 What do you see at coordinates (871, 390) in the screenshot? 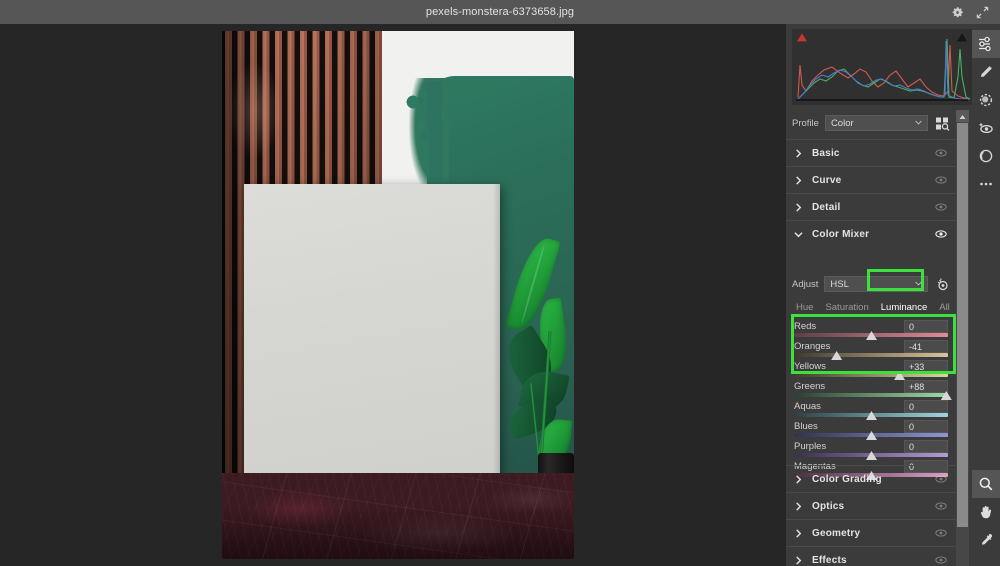
I see `slider-greens: Greens +88` at bounding box center [871, 390].